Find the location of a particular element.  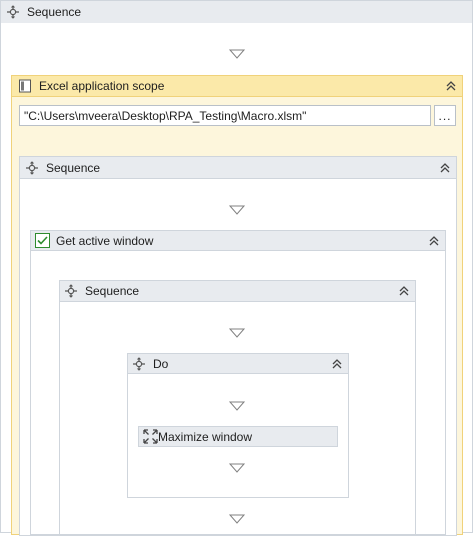

get-active-window-title: Get active window is located at coordinates (105, 240).